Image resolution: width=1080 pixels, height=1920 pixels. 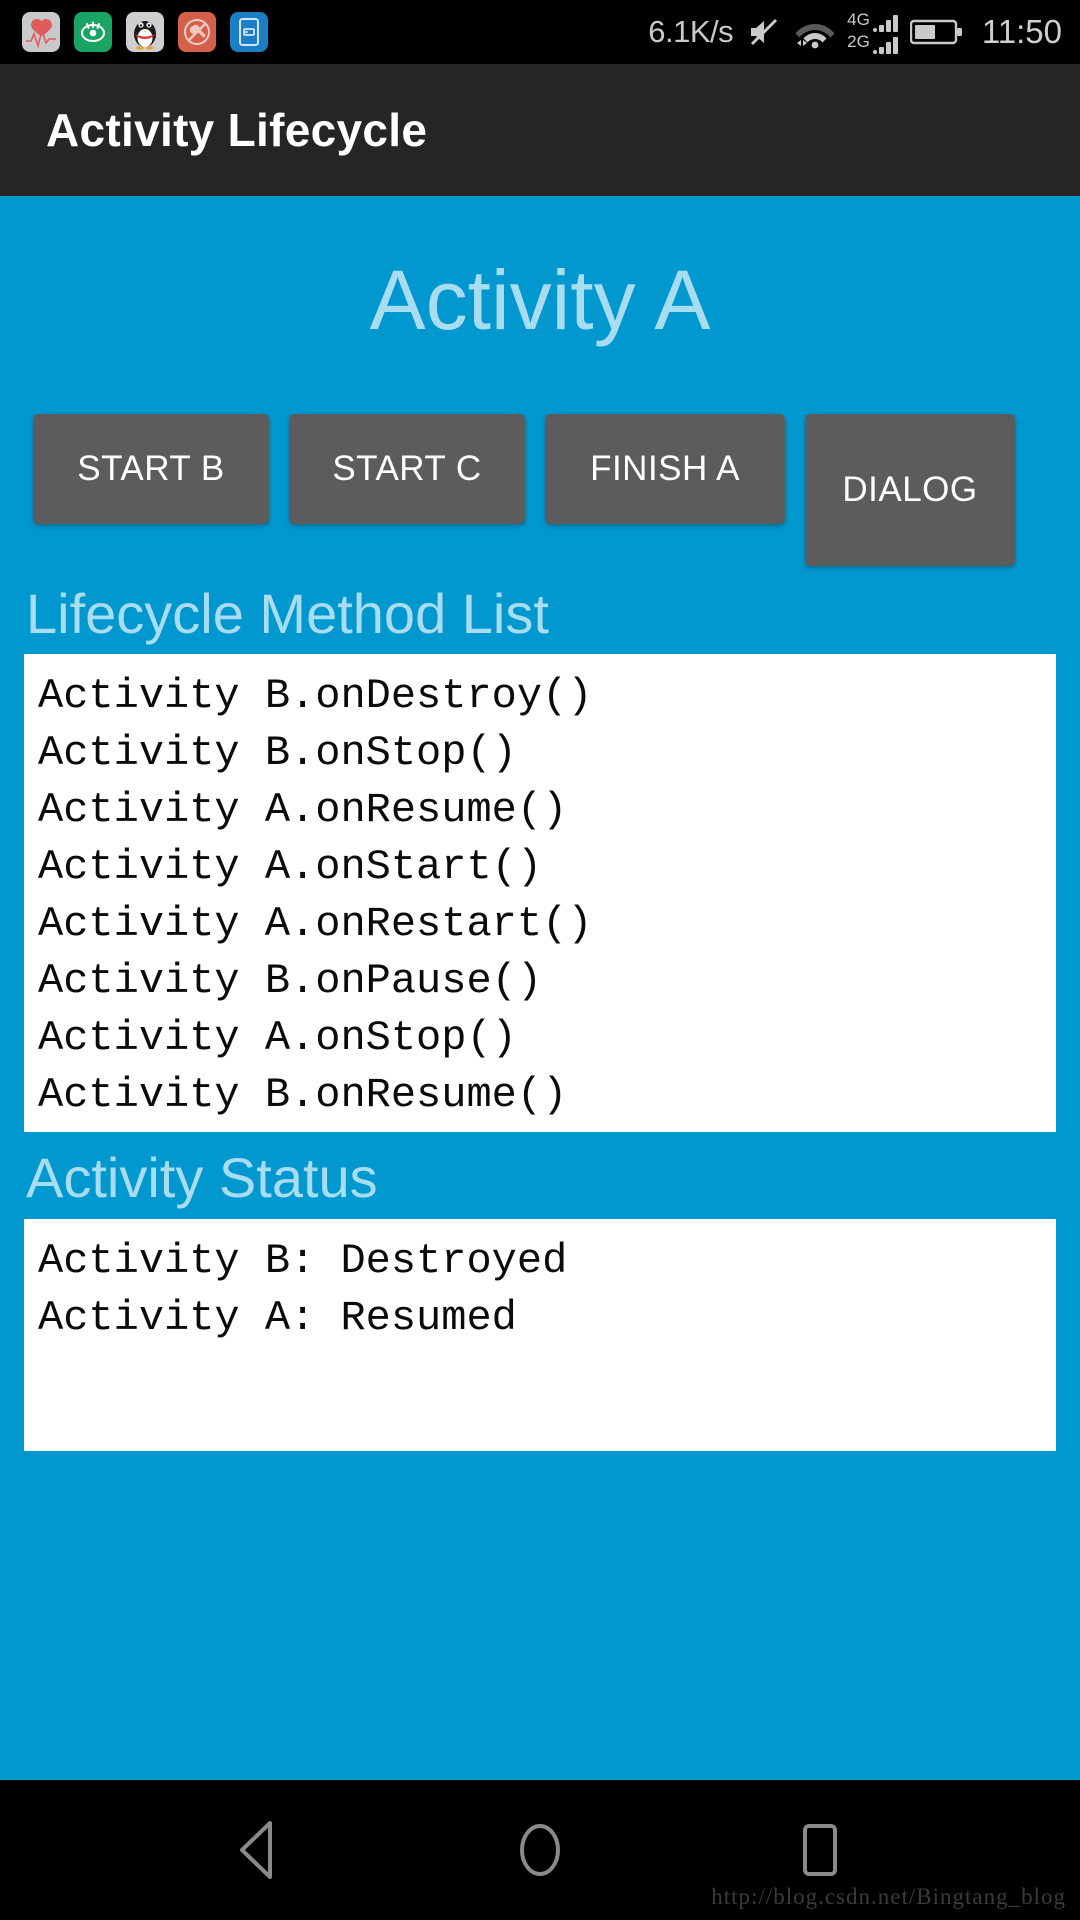 I want to click on wifi-icon, so click(x=815, y=32).